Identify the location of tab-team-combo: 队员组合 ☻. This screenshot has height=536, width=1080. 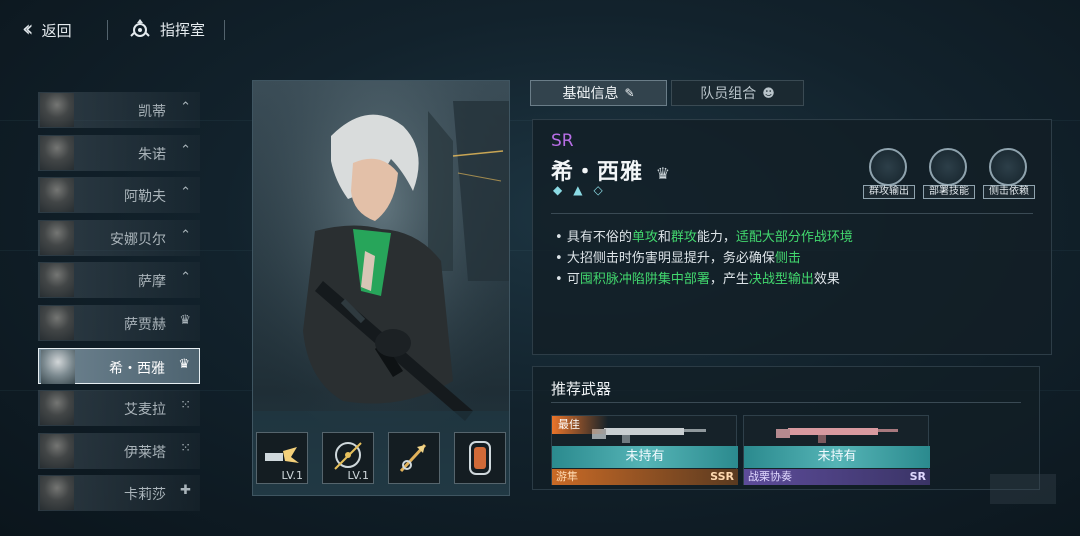
(737, 93).